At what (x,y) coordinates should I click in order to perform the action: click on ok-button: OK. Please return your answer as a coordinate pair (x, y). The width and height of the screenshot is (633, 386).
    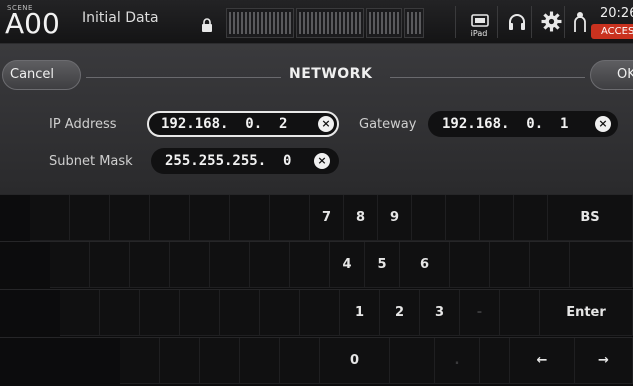
    Looking at the image, I should click on (611, 75).